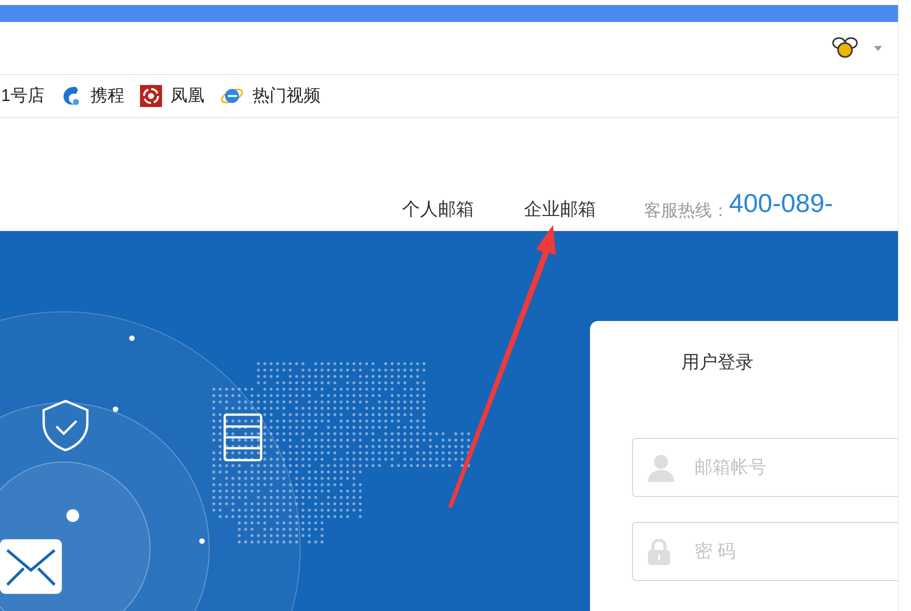 This screenshot has height=611, width=911. Describe the element at coordinates (560, 209) in the screenshot. I see `nav-link: 企业邮箱` at that location.